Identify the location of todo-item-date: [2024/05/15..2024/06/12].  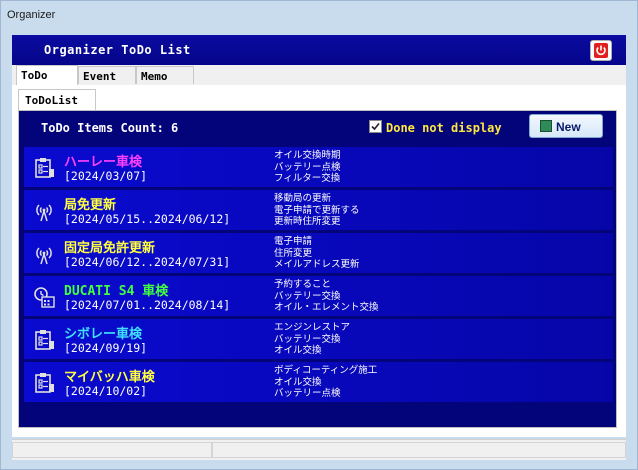
(147, 219).